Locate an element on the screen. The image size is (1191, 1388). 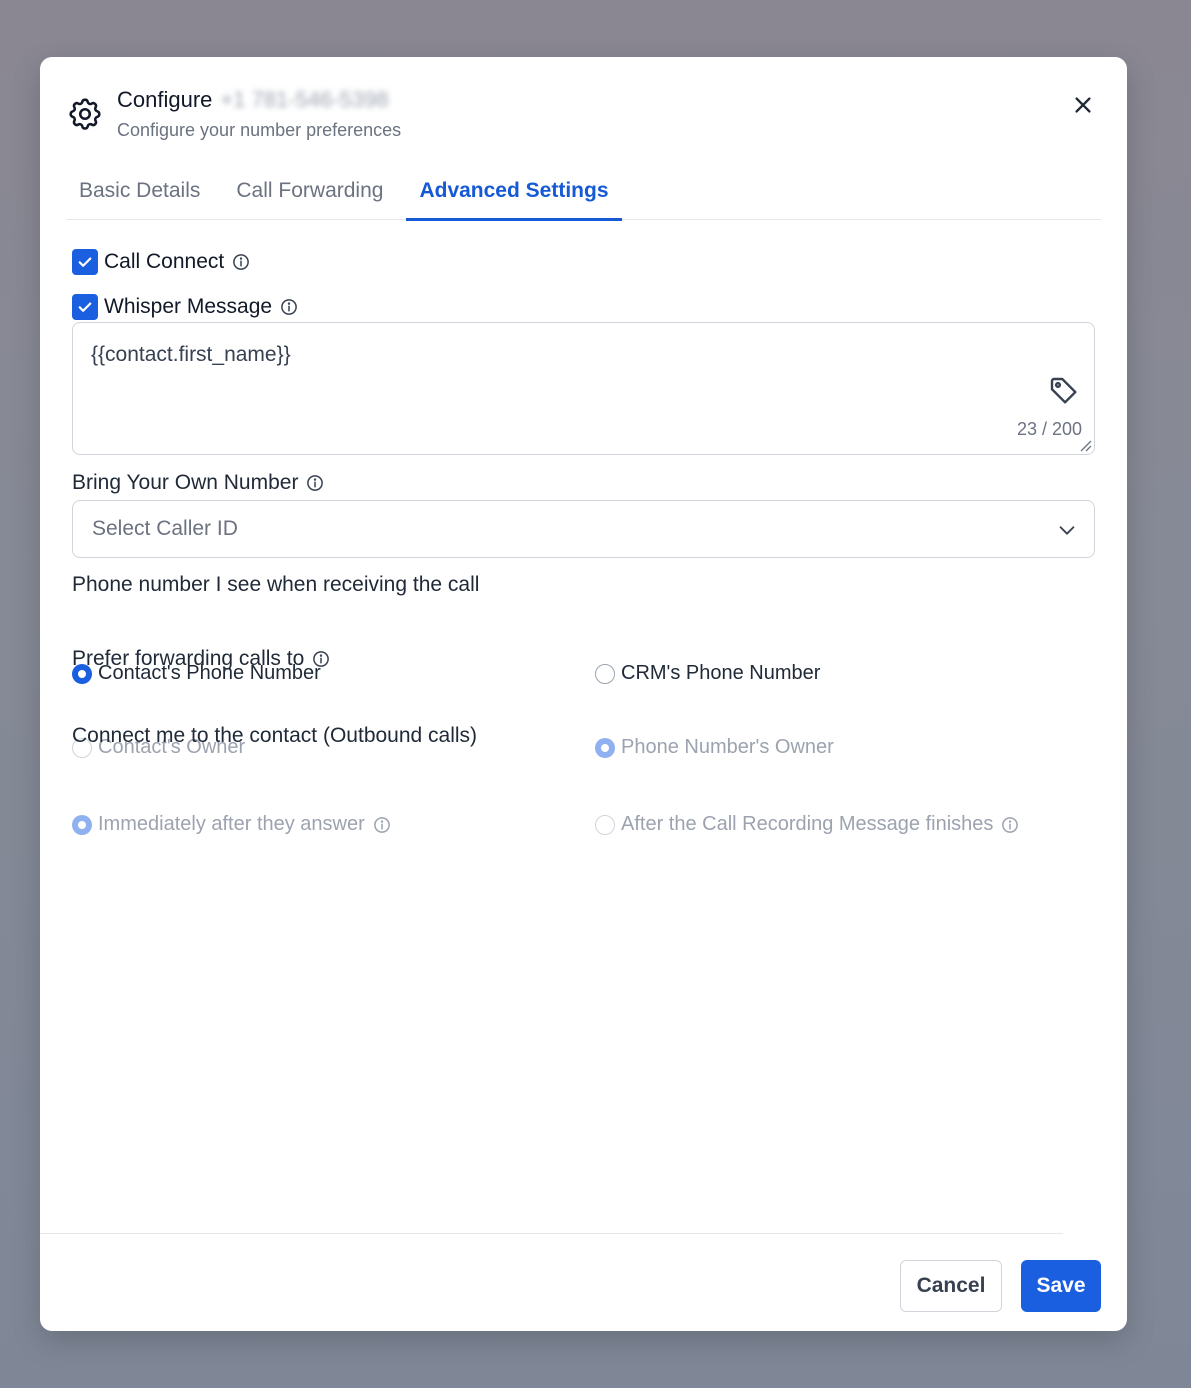
footer-divider is located at coordinates (551, 1233).